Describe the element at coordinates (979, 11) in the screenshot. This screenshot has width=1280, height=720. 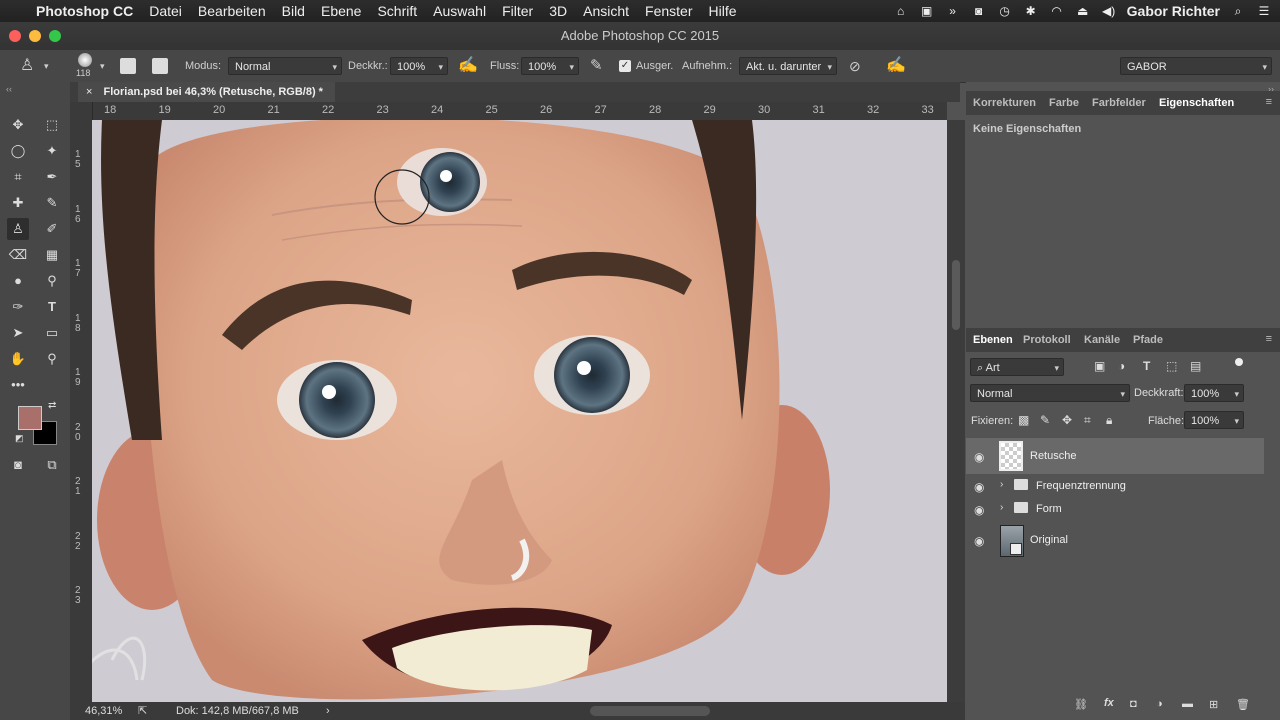
I see `camera-icon: ◙` at that location.